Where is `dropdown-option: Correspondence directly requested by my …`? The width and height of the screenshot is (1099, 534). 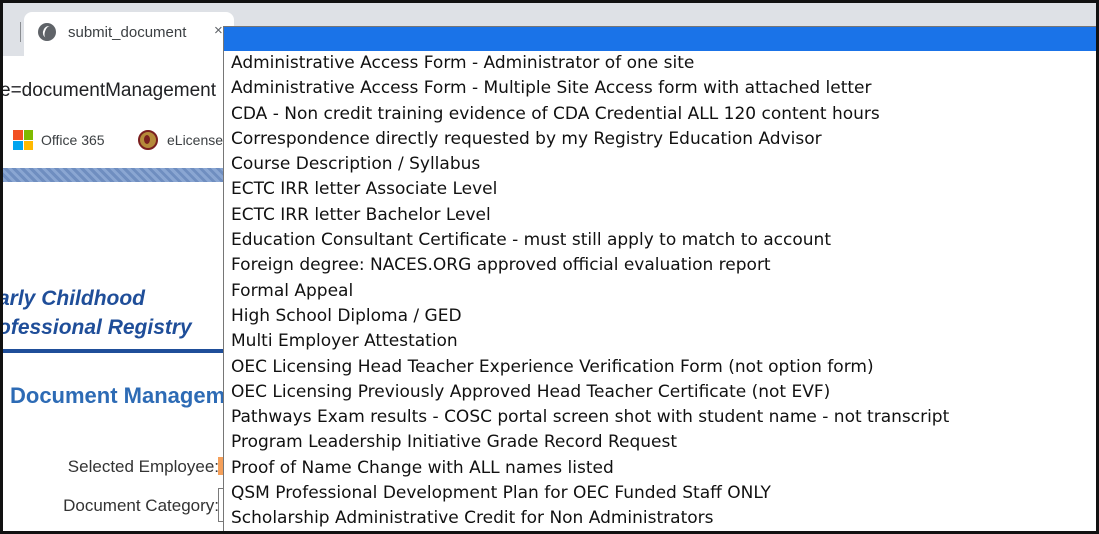 dropdown-option: Correspondence directly requested by my … is located at coordinates (661, 139).